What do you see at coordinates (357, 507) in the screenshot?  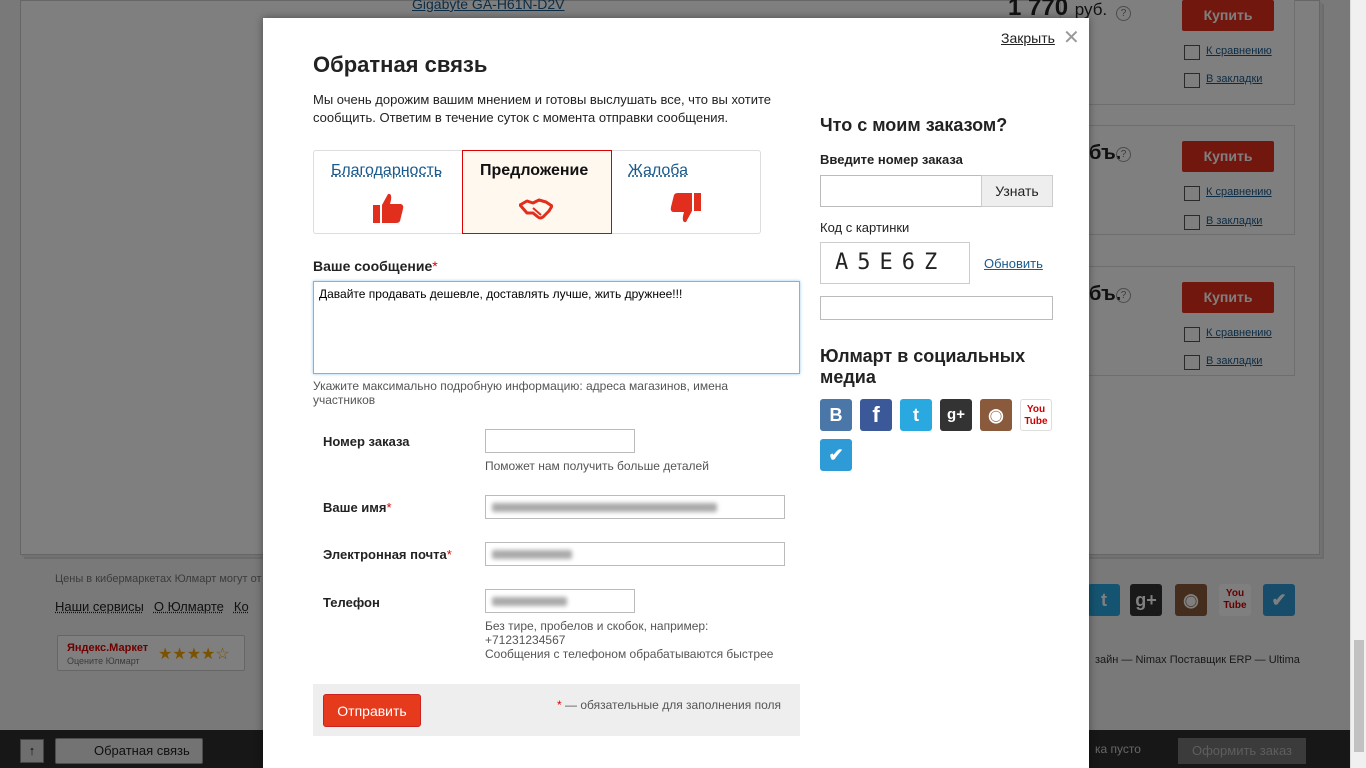 I see `name-label: Ваше имя*` at bounding box center [357, 507].